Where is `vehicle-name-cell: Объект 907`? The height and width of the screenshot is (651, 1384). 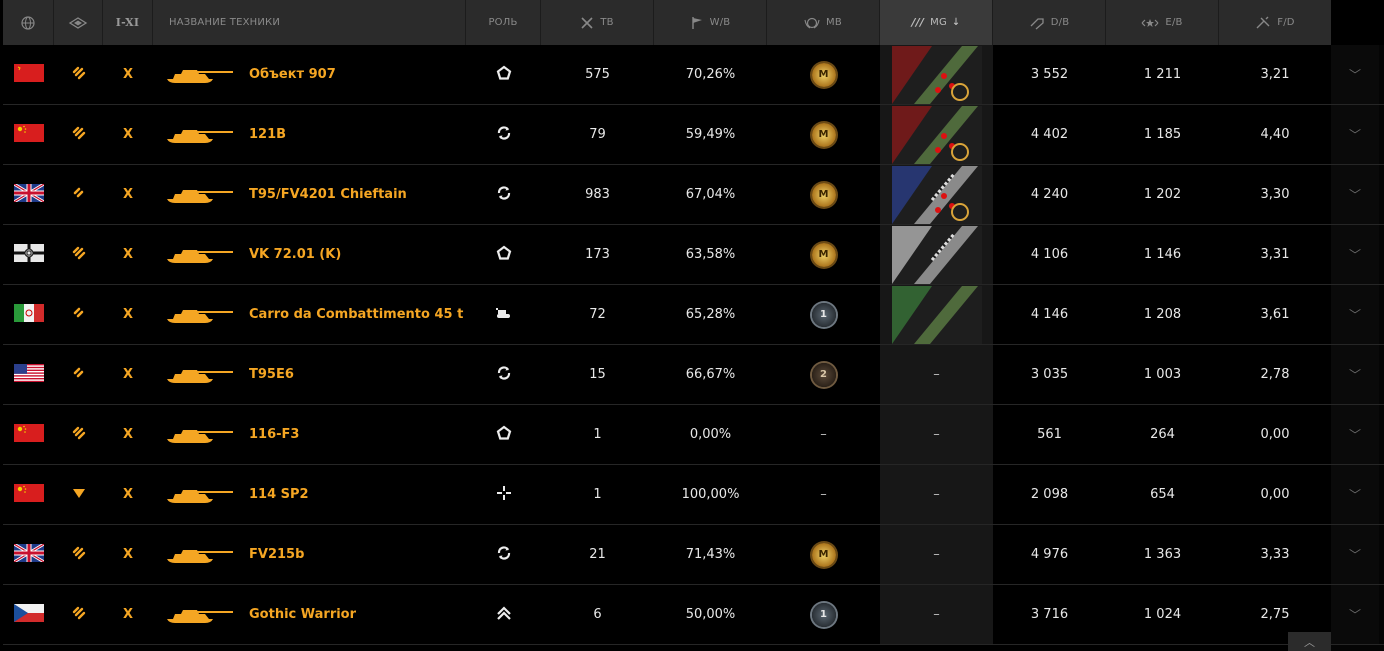 vehicle-name-cell: Объект 907 is located at coordinates (309, 74).